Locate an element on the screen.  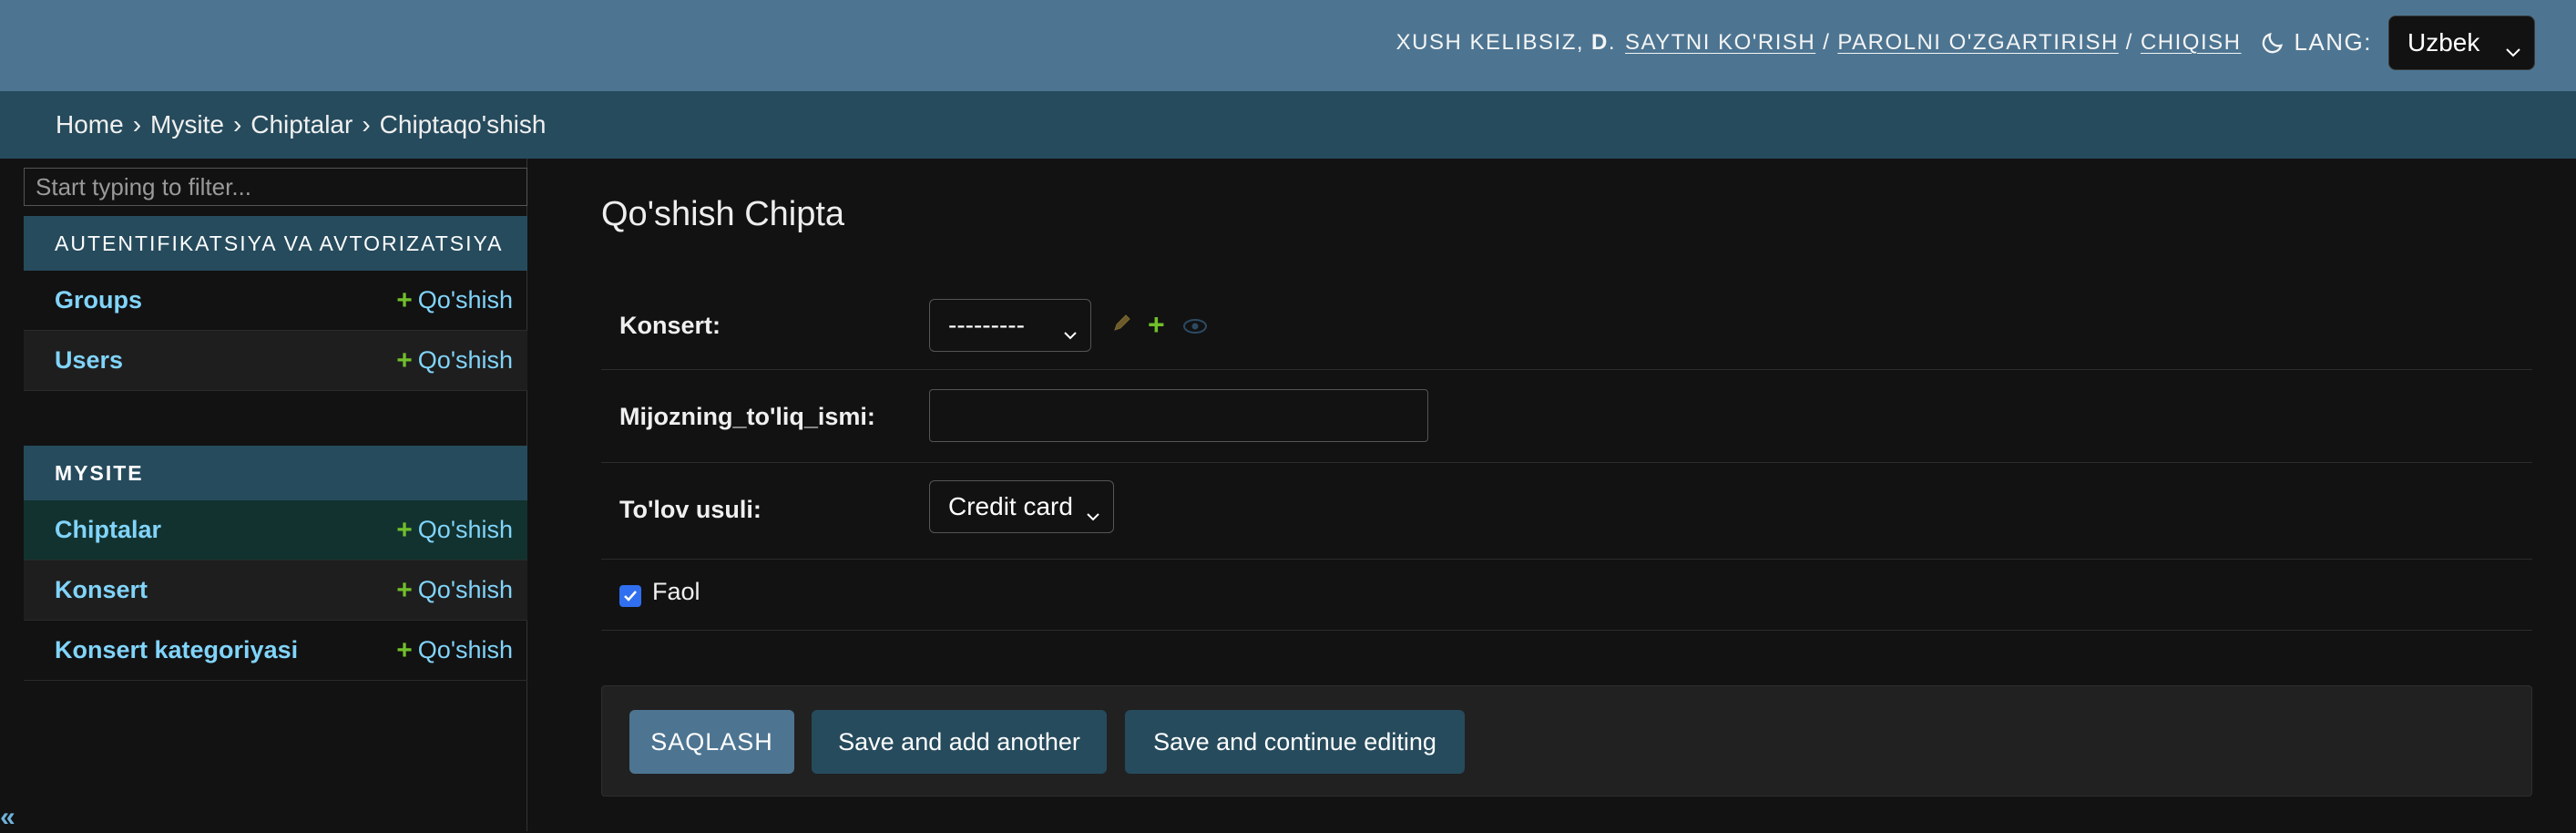
form-row-mijoz: Mijozning_to'liq_ismi: is located at coordinates (1566, 416).